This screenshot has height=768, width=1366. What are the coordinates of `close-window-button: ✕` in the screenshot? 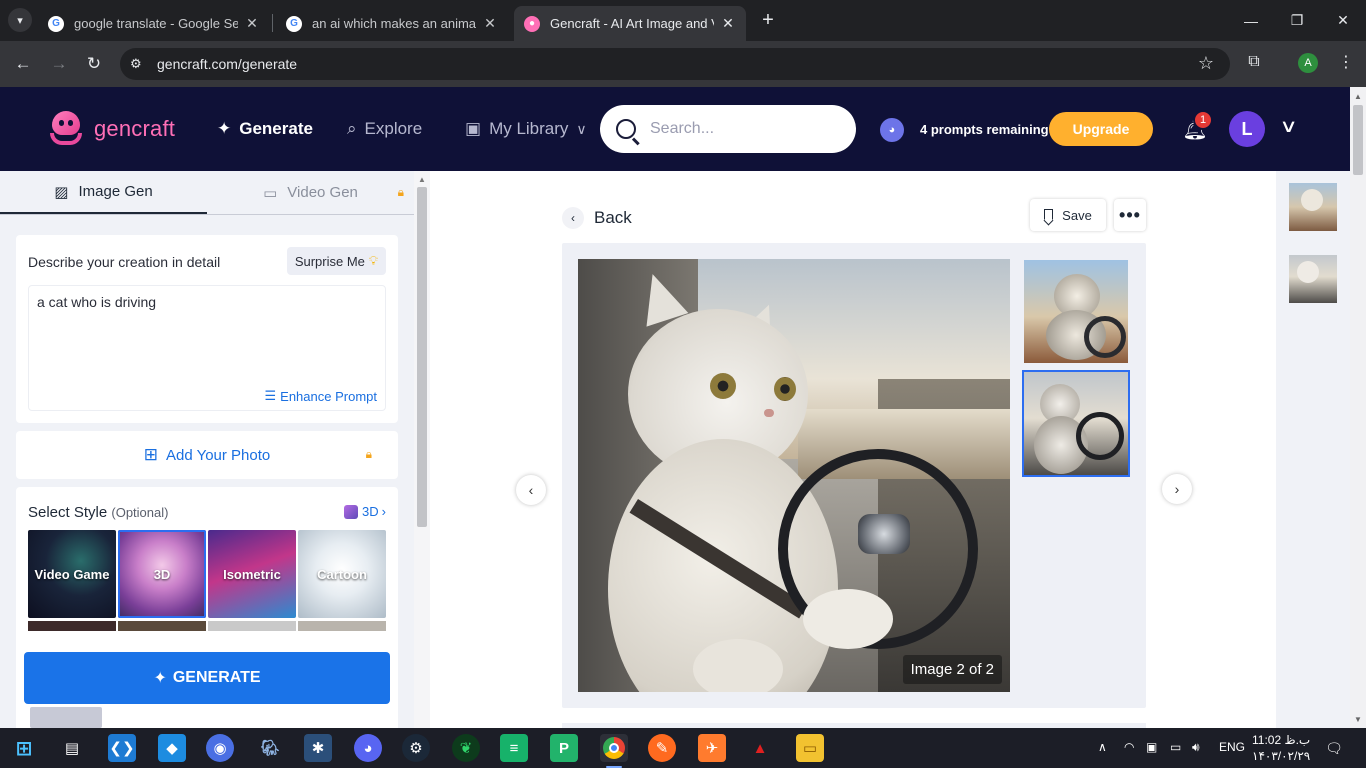 It's located at (1343, 20).